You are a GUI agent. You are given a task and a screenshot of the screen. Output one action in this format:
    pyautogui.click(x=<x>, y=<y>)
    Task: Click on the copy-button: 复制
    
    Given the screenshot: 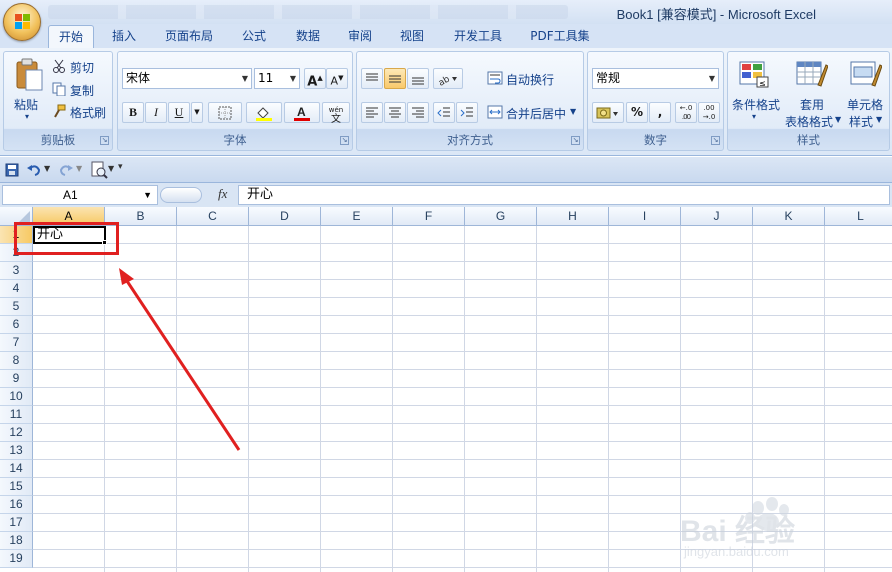 What is the action you would take?
    pyautogui.click(x=82, y=90)
    